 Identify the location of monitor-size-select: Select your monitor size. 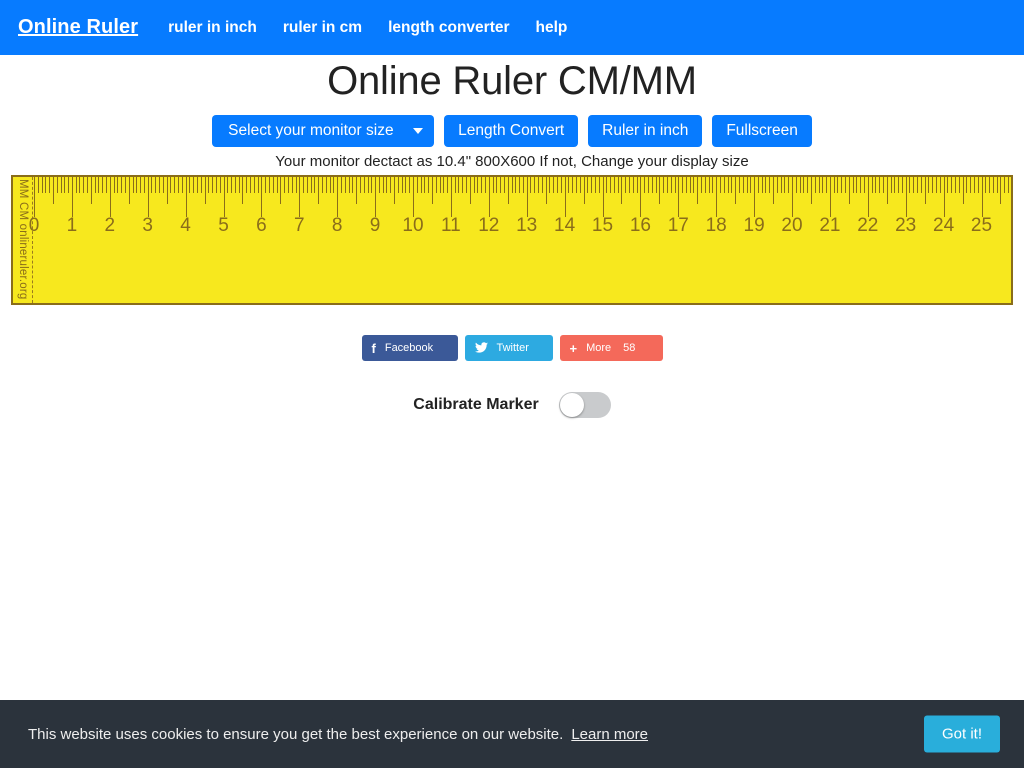
(323, 131).